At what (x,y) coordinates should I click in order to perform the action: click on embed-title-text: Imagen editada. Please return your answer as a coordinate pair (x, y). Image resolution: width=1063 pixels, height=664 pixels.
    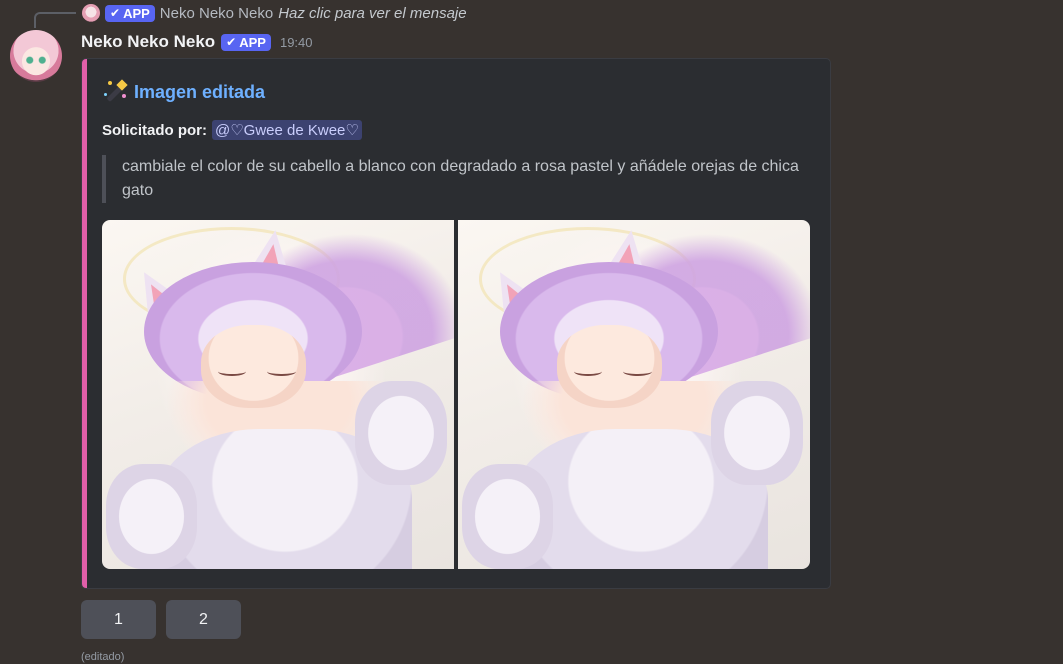
    Looking at the image, I should click on (200, 91).